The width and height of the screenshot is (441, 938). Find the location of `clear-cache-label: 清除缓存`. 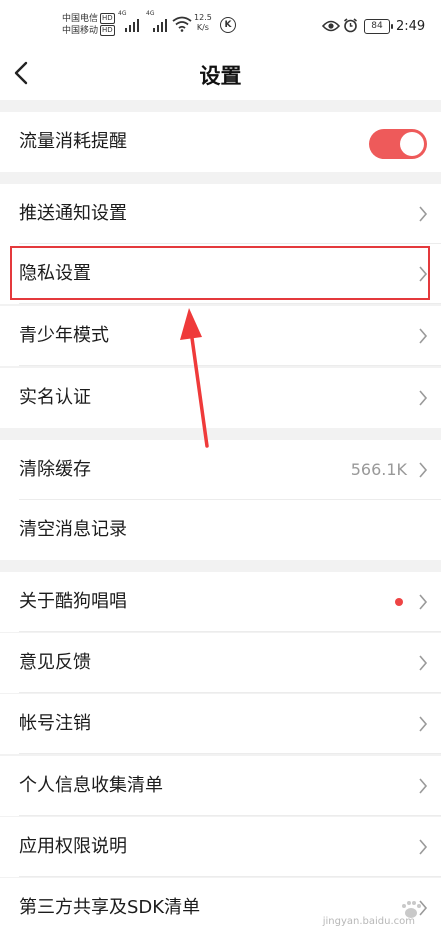

clear-cache-label: 清除缓存 is located at coordinates (55, 469).